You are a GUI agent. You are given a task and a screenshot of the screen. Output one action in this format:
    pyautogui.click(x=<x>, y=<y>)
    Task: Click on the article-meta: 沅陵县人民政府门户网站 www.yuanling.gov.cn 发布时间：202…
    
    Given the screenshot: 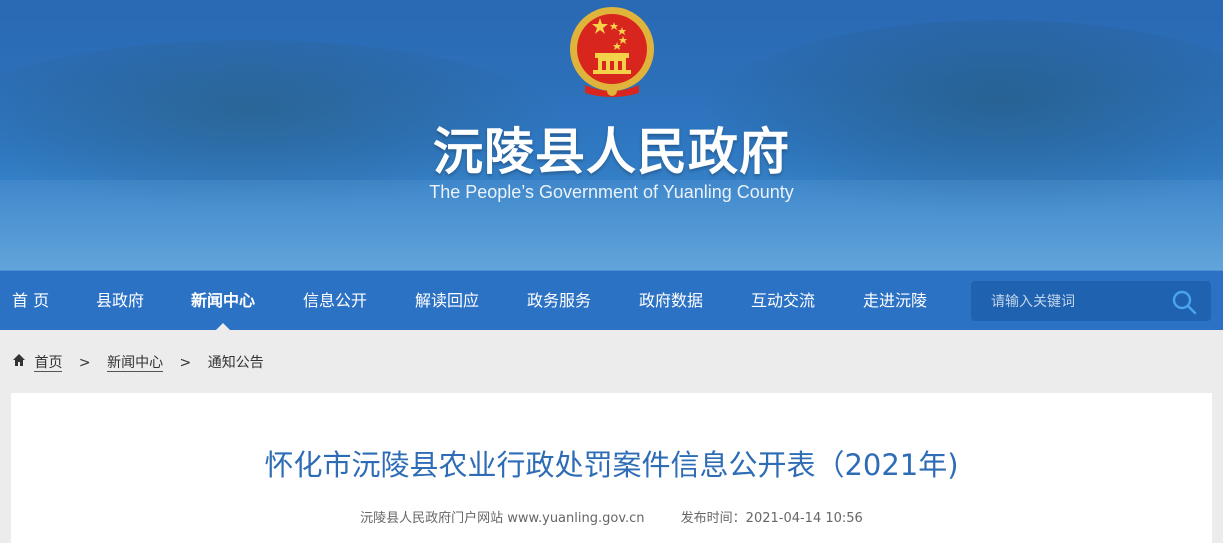 What is the action you would take?
    pyautogui.click(x=611, y=516)
    